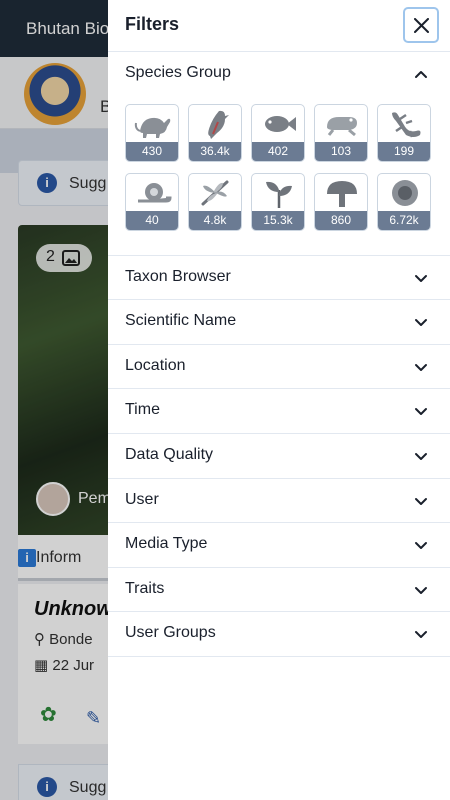 The image size is (450, 800). I want to click on species-count: 36.4k, so click(215, 151).